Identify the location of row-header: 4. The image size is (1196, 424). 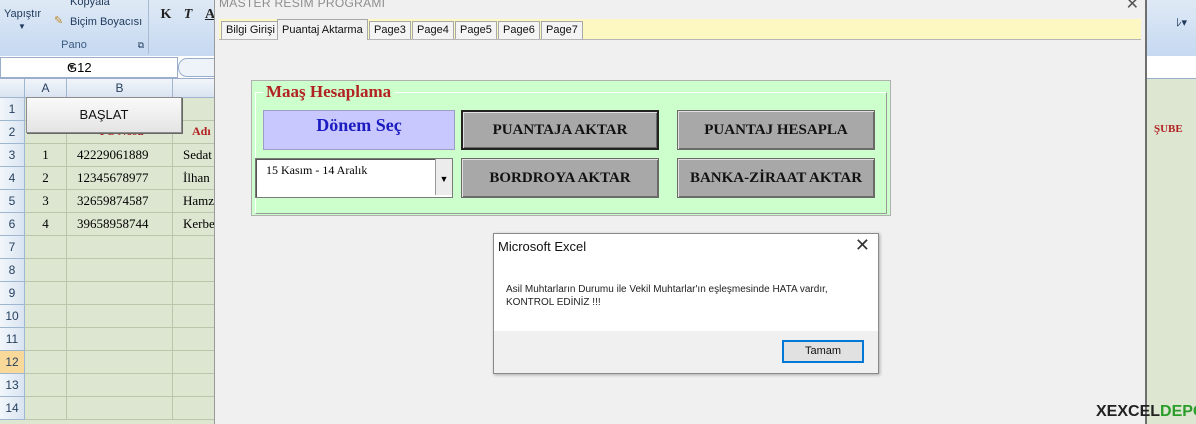
(12, 178).